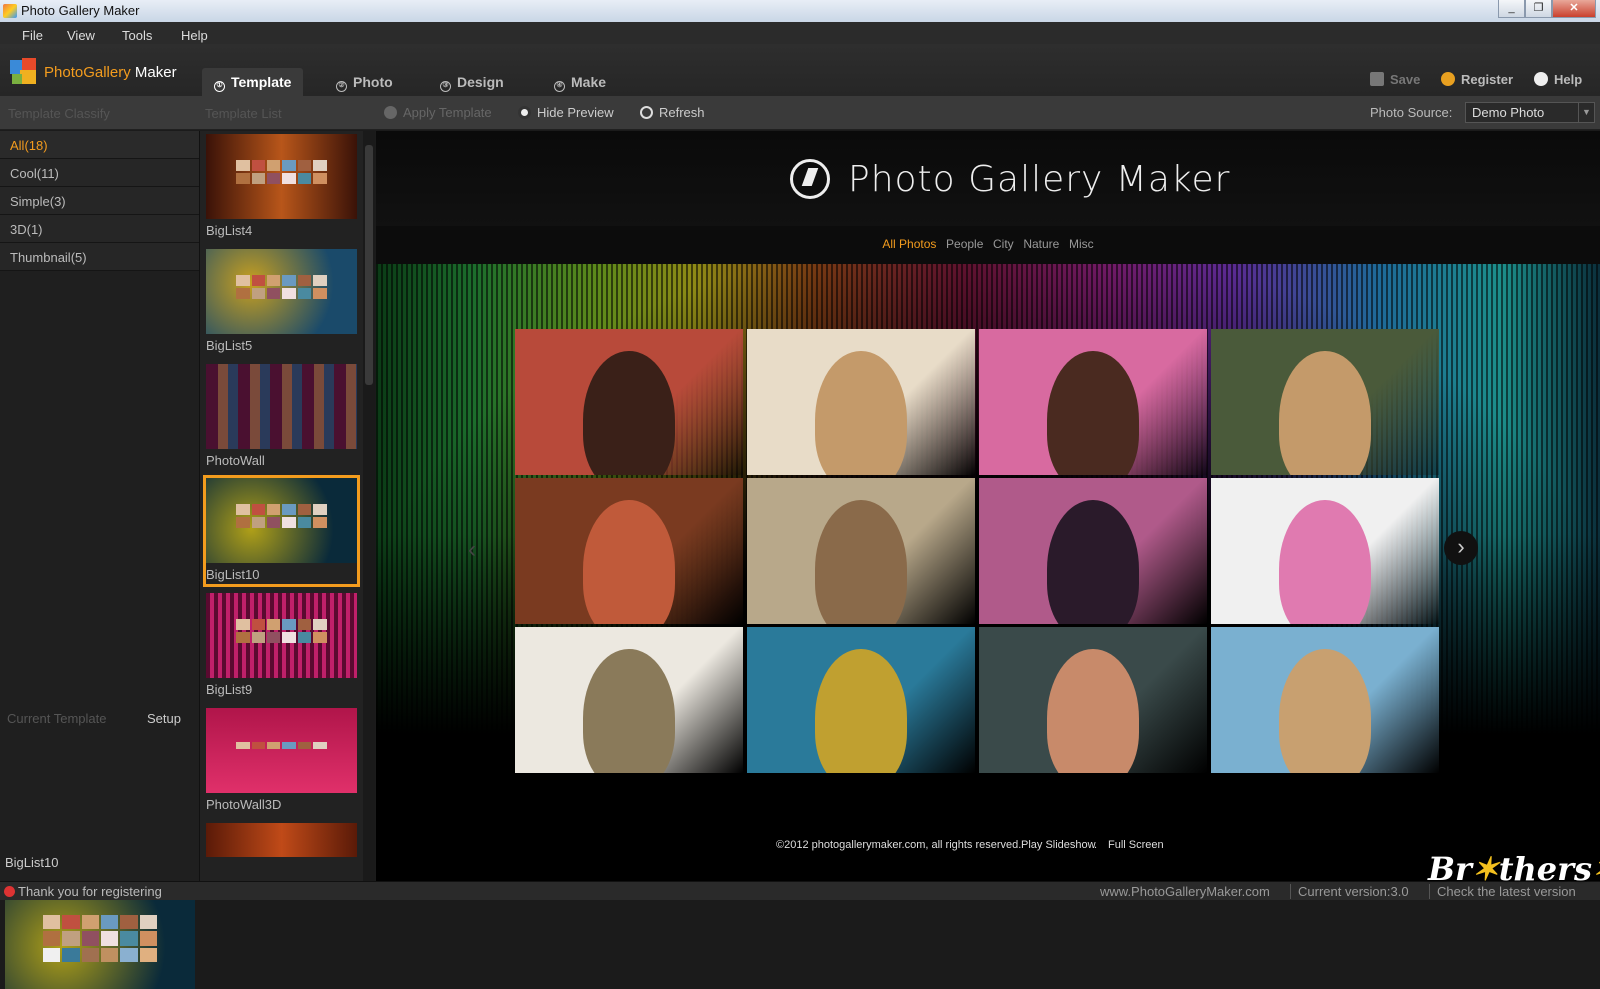  What do you see at coordinates (9, 891) in the screenshot?
I see `info-icon` at bounding box center [9, 891].